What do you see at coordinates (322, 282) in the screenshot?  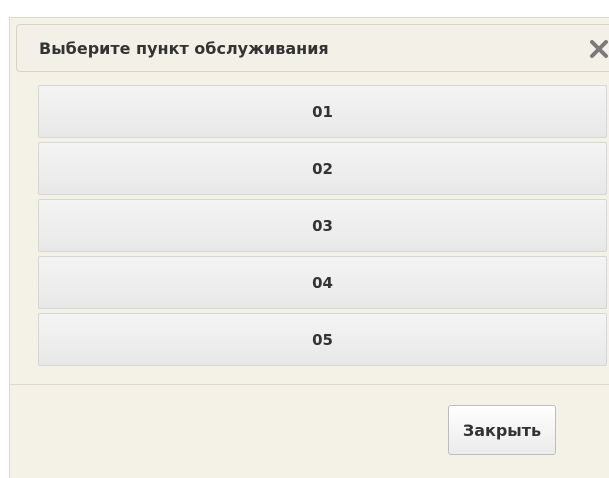 I see `service-point-option-04: 04` at bounding box center [322, 282].